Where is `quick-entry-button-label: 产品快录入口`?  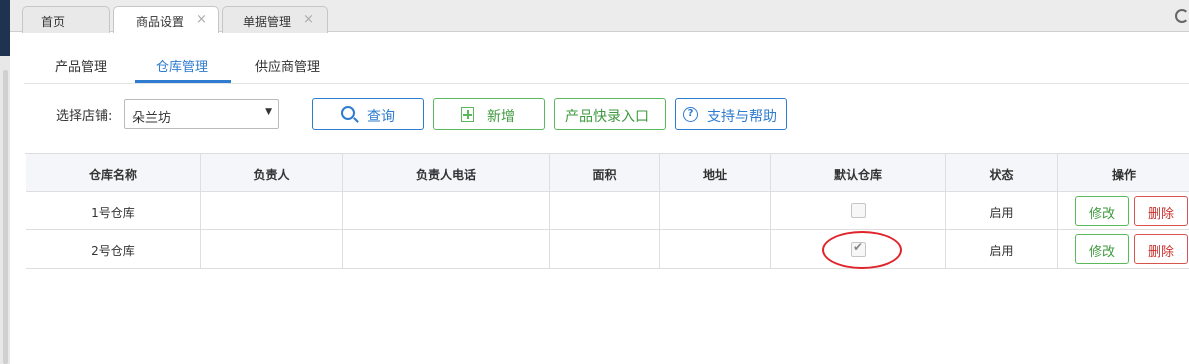
quick-entry-button-label: 产品快录入口 is located at coordinates (607, 117).